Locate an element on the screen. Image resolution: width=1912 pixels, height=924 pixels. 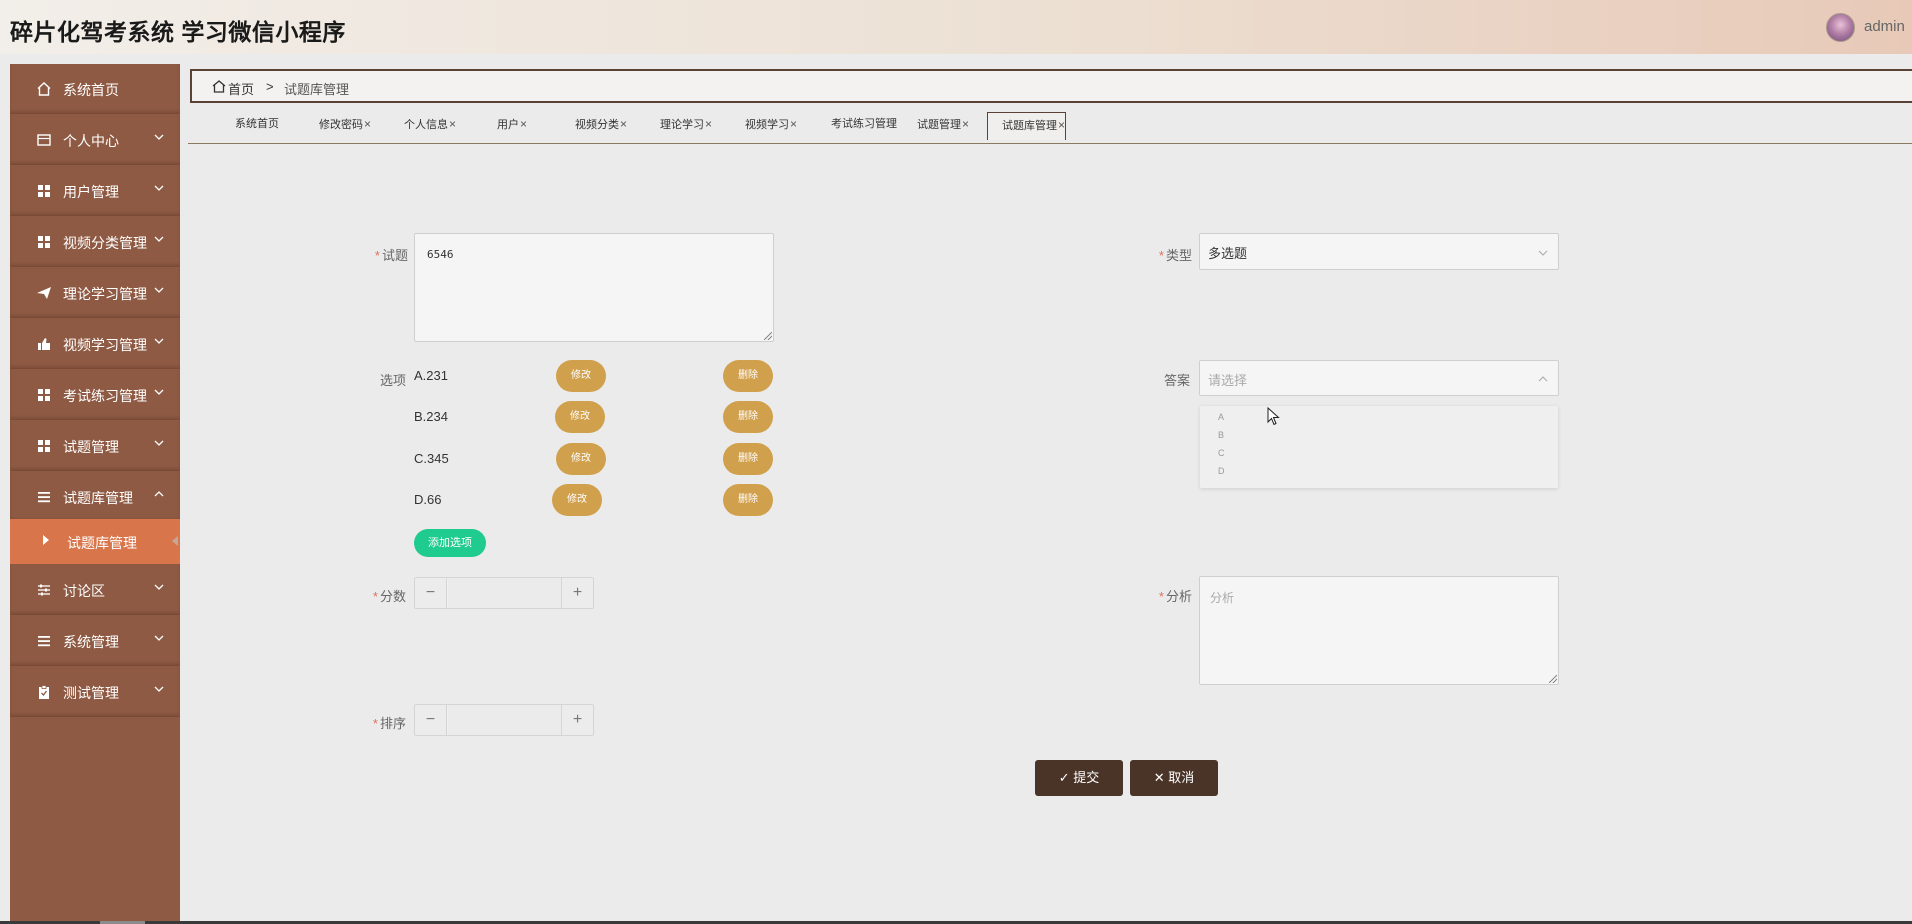
tab-exam-practice: 考试练习管理 is located at coordinates (868, 125).